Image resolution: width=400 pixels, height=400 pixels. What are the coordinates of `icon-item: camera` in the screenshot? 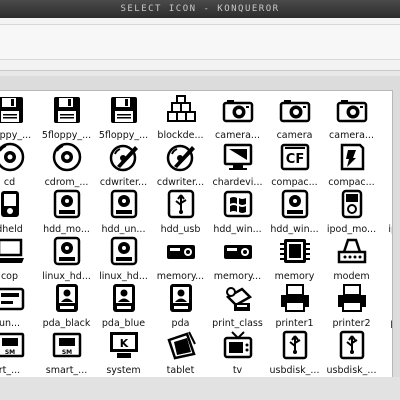 It's located at (294, 119).